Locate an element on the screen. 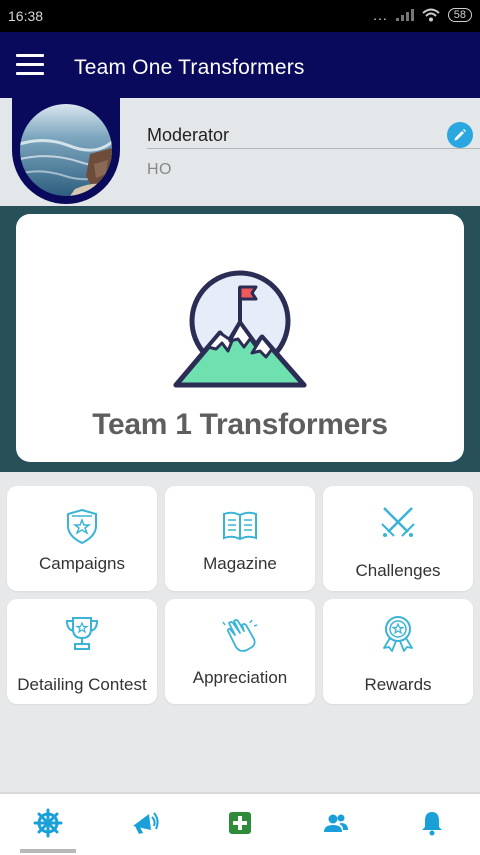 The height and width of the screenshot is (855, 480). tile-challenges: Challenges is located at coordinates (398, 538).